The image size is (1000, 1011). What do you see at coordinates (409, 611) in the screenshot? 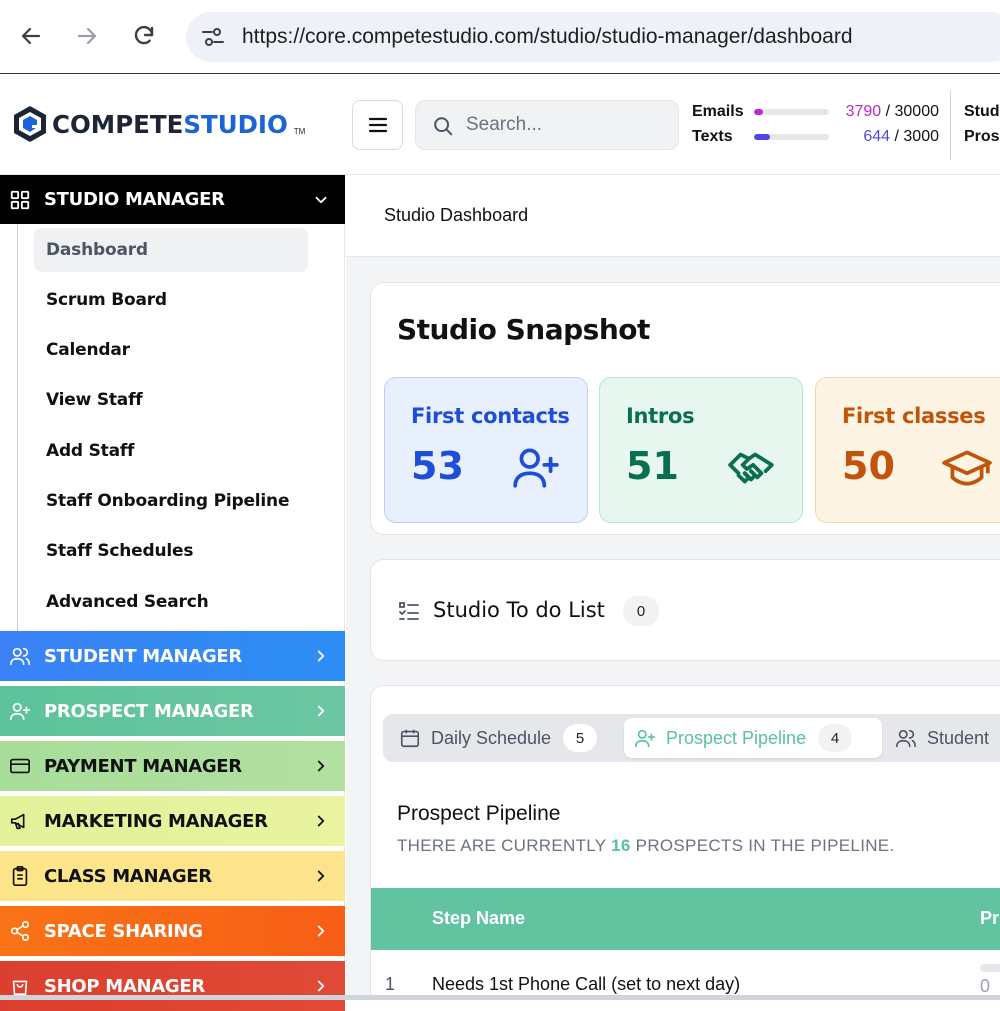
I see `list-check-icon` at bounding box center [409, 611].